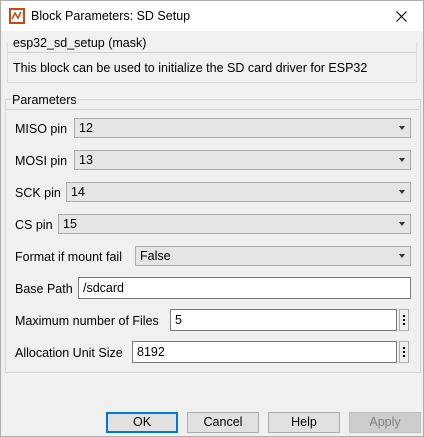  I want to click on cs-pin-value: 15, so click(70, 224).